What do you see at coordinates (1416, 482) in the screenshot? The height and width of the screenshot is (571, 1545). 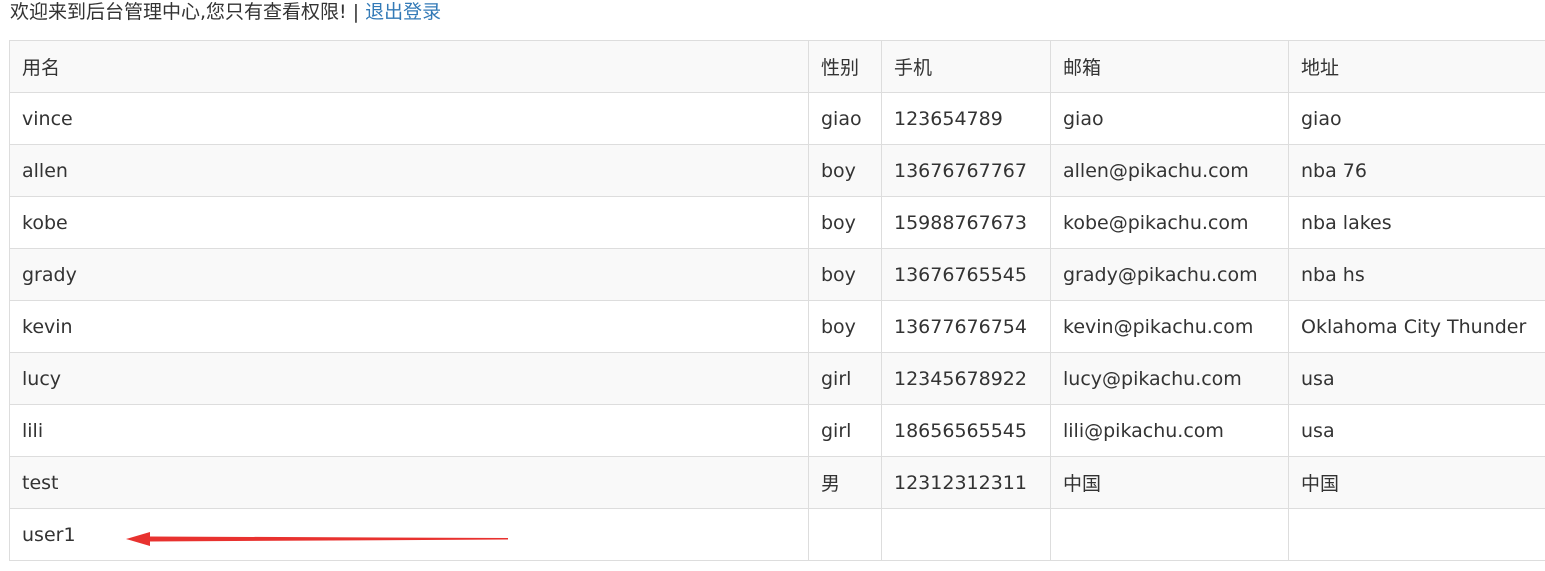 I see `cell-address: 中国` at bounding box center [1416, 482].